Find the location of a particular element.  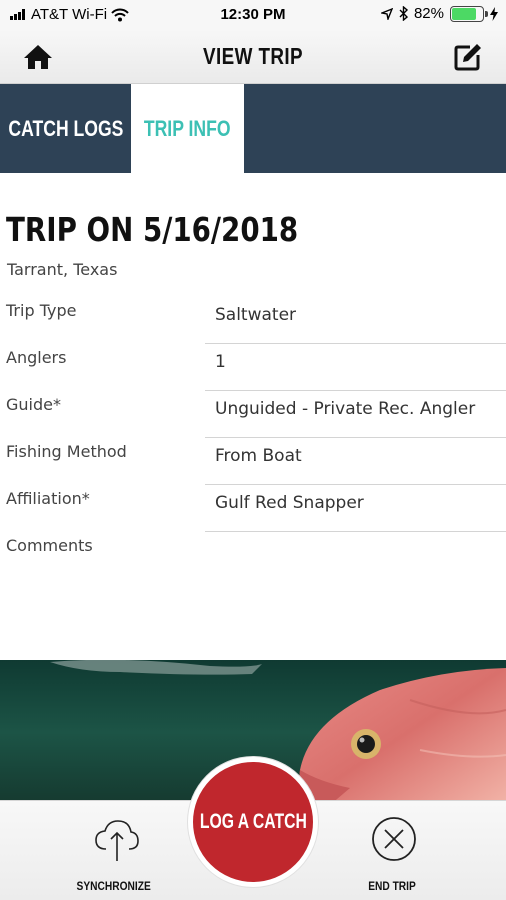

synchronize-button: SYNCHRONIZE is located at coordinates (114, 850).